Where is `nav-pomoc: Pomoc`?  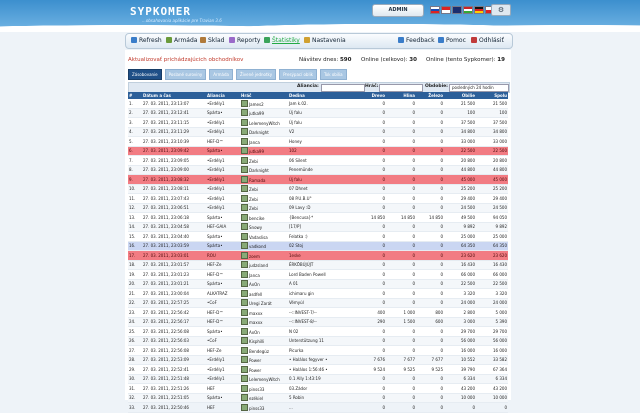 nav-pomoc: Pomoc is located at coordinates (452, 41).